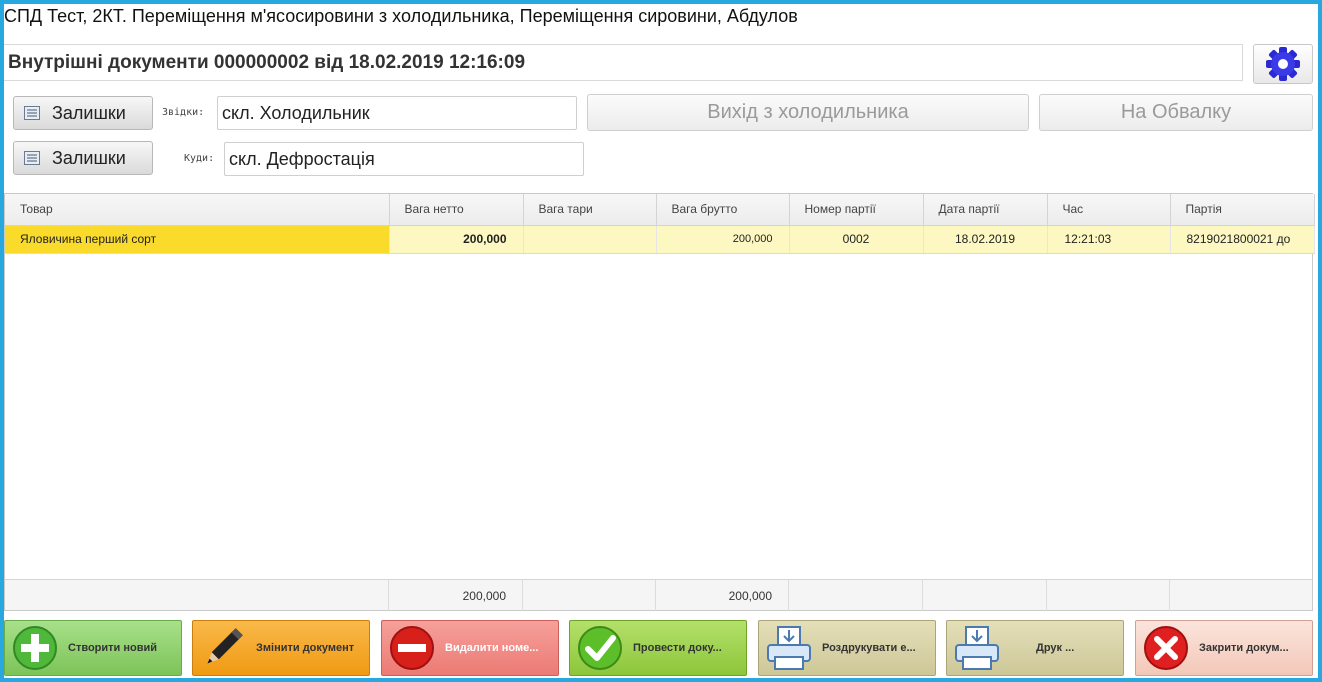  Describe the element at coordinates (113, 648) in the screenshot. I see `create-new-label: Створити новий` at that location.